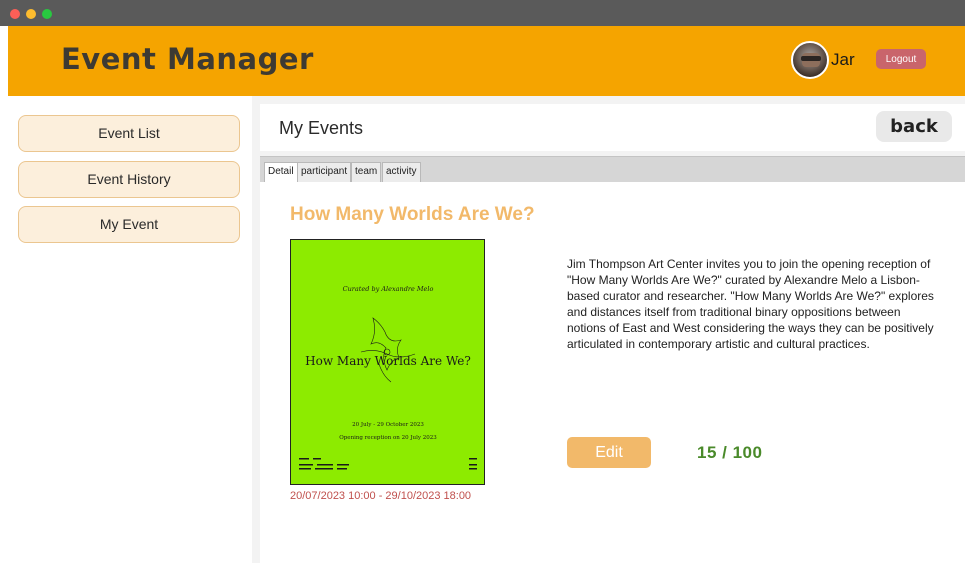 The height and width of the screenshot is (563, 965). I want to click on tab-activity: activity, so click(401, 172).